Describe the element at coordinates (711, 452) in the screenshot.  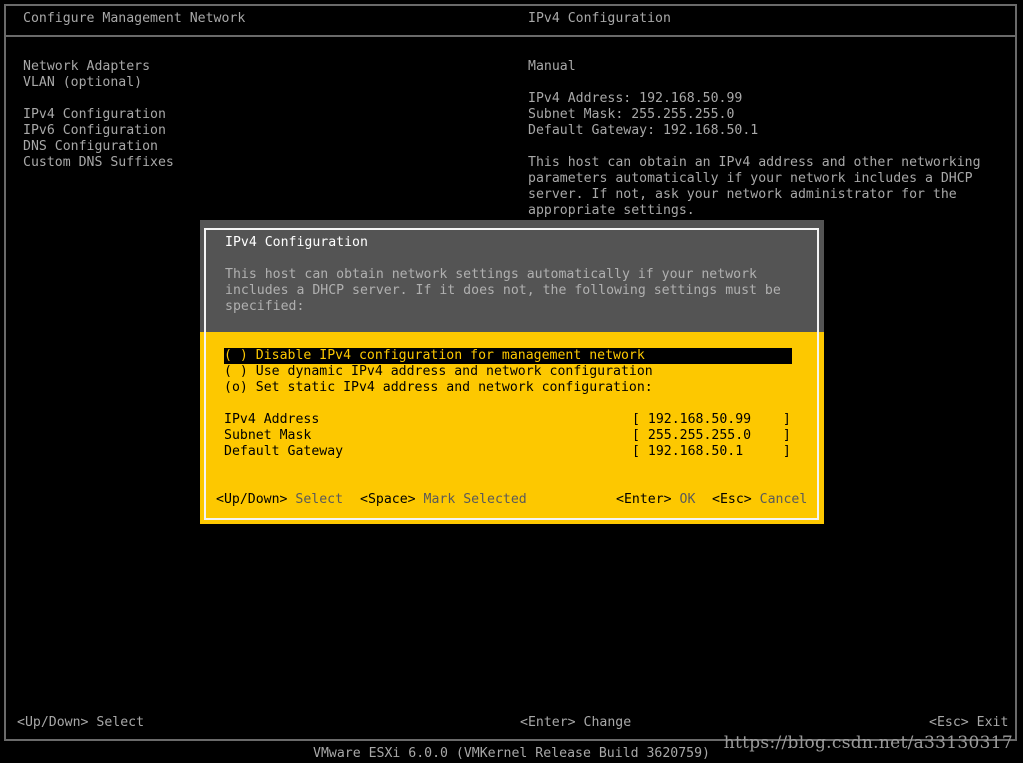
I see `default-gateway-input: [ 192.168.50.1 ]` at that location.